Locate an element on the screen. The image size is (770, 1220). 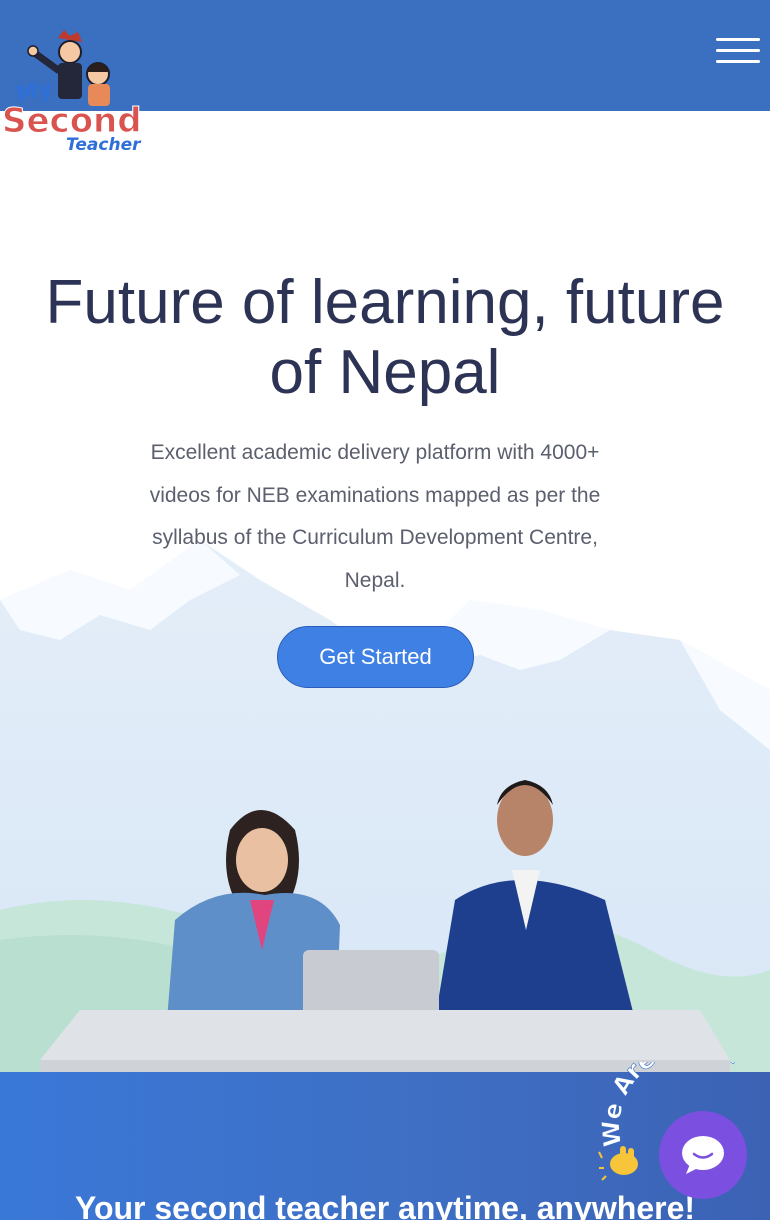
my-second-teacher-logo: My Second Teacher is located at coordinates (85, 92).